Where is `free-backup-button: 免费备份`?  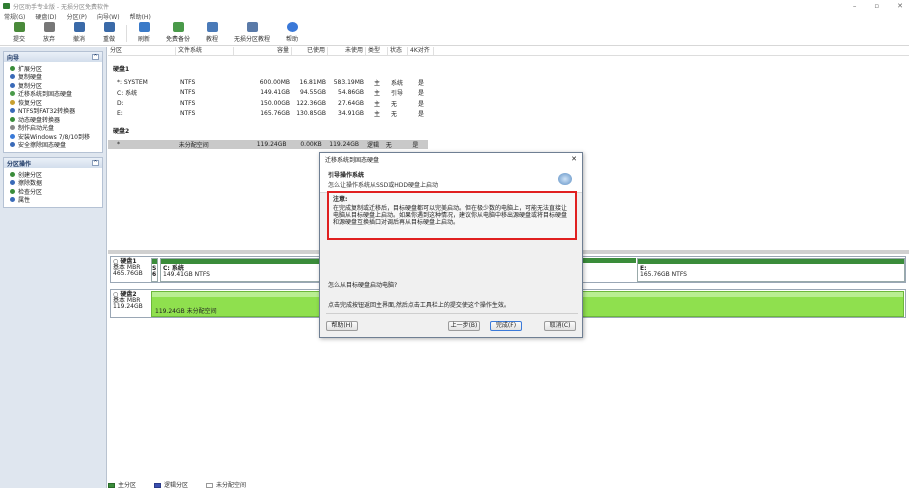
free-backup-button: 免费备份 is located at coordinates (178, 33).